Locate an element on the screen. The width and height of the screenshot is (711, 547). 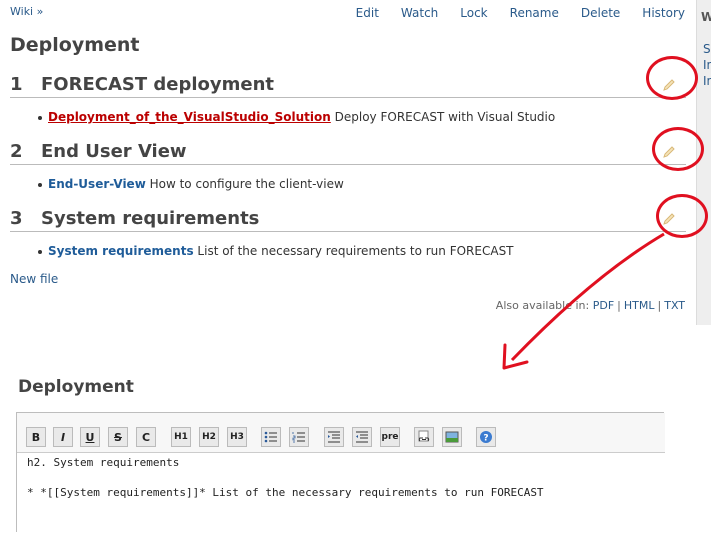
section-heading-2: 2 End User View is located at coordinates (348, 153).